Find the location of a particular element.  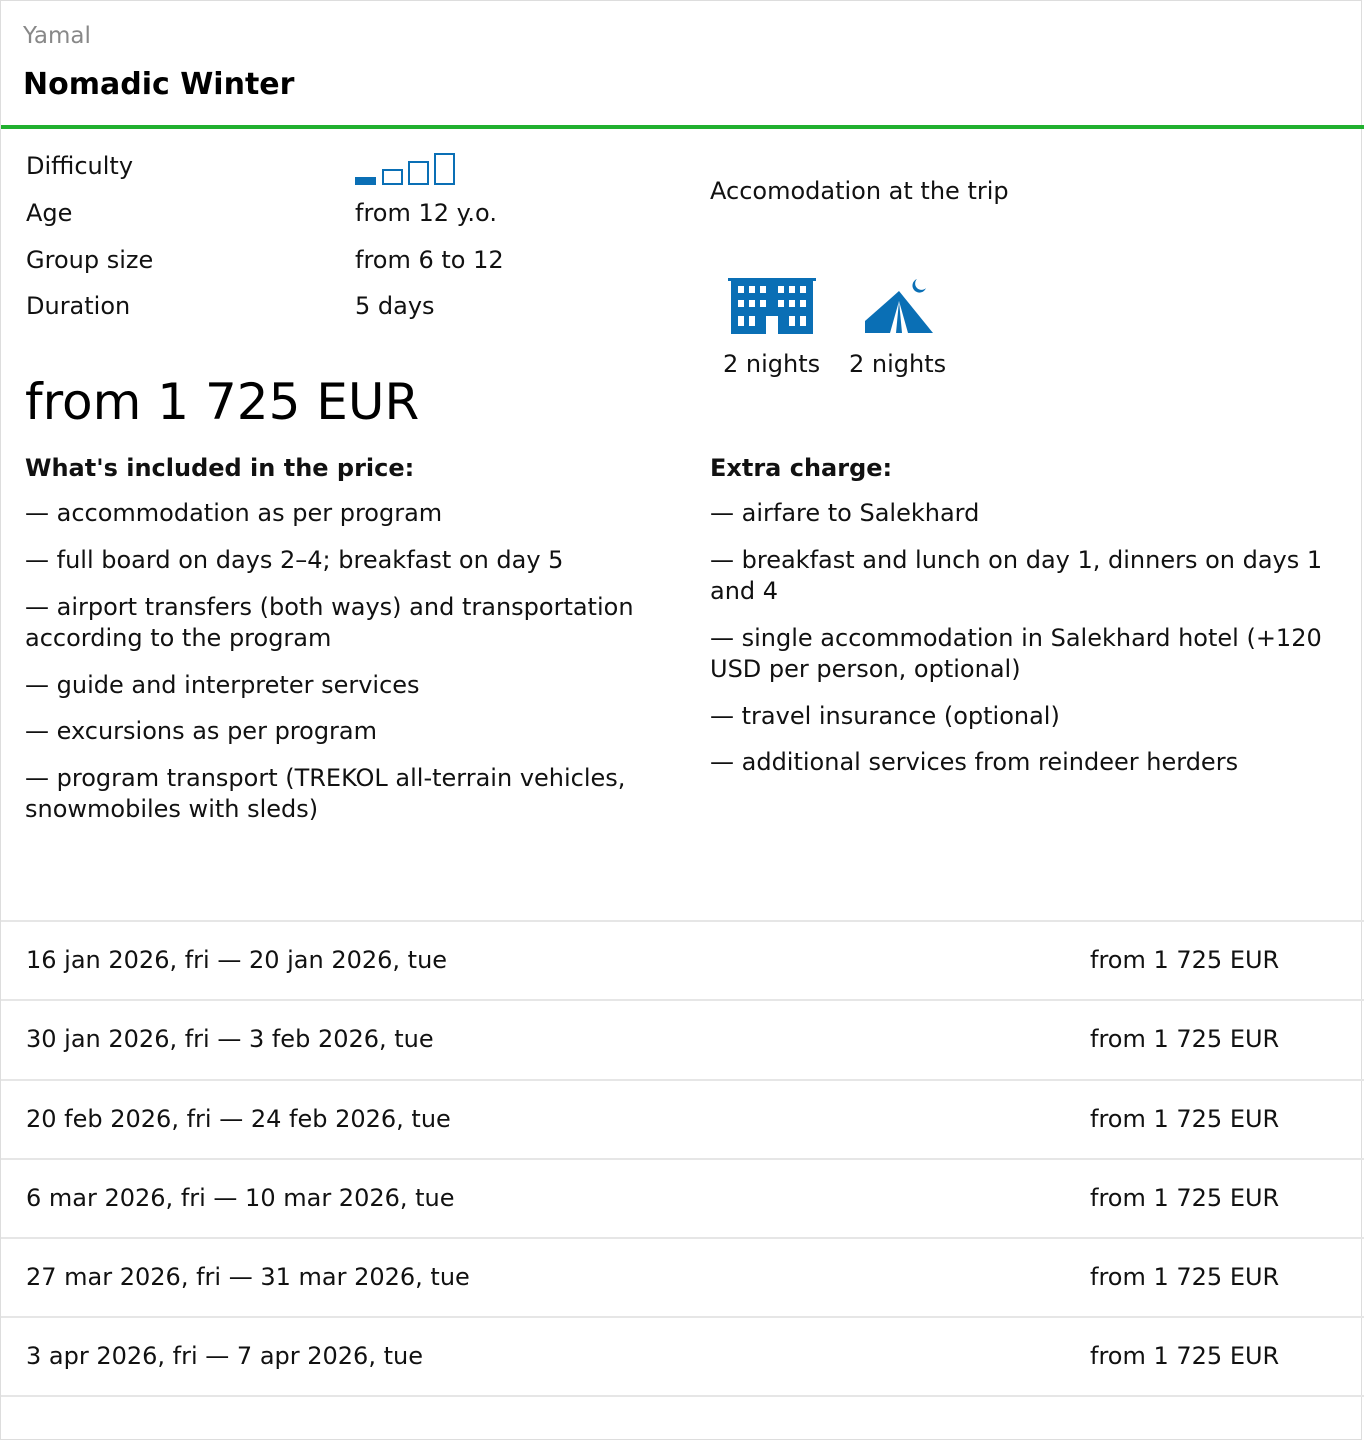

date-row-divider is located at coordinates (682, 1410).